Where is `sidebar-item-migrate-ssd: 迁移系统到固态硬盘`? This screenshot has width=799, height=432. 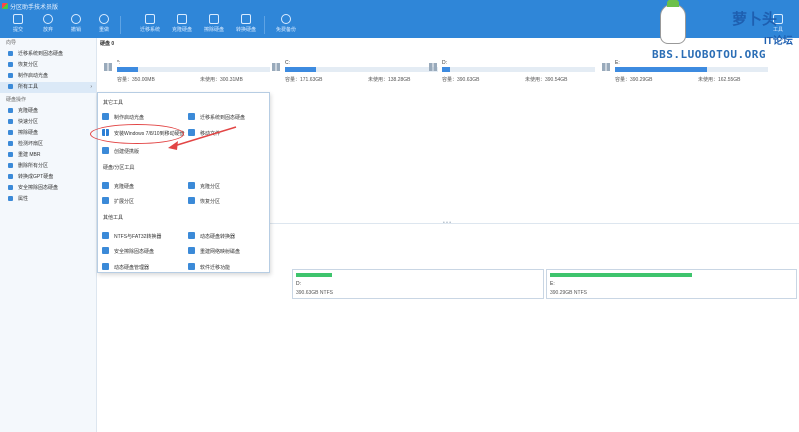 sidebar-item-migrate-ssd: 迁移系统到固态硬盘 is located at coordinates (48, 54).